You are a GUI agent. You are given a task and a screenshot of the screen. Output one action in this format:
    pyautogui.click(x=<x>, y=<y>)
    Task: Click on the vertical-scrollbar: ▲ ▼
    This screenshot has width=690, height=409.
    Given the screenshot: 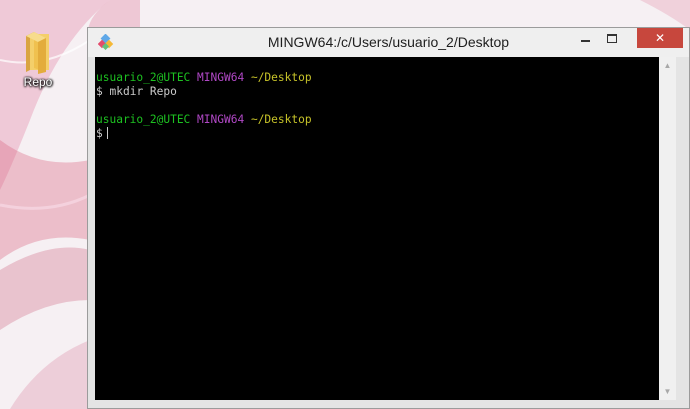 What is the action you would take?
    pyautogui.click(x=667, y=228)
    